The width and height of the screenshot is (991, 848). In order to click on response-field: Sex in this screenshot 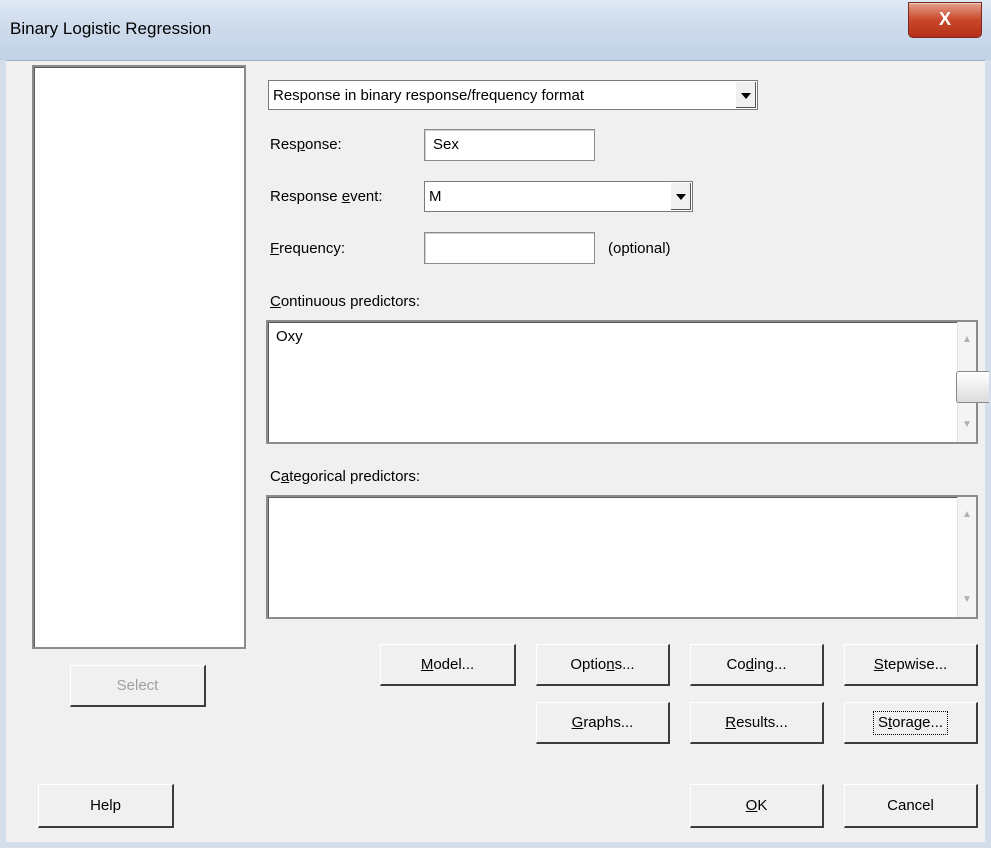, I will do `click(509, 145)`.